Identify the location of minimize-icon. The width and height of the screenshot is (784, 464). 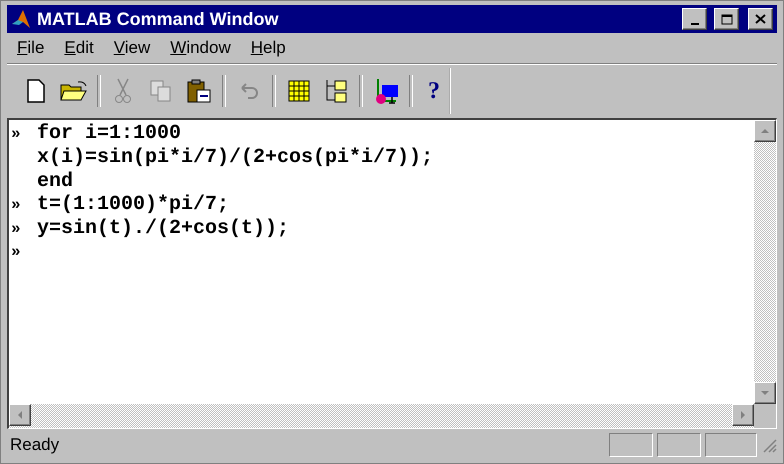
(694, 24).